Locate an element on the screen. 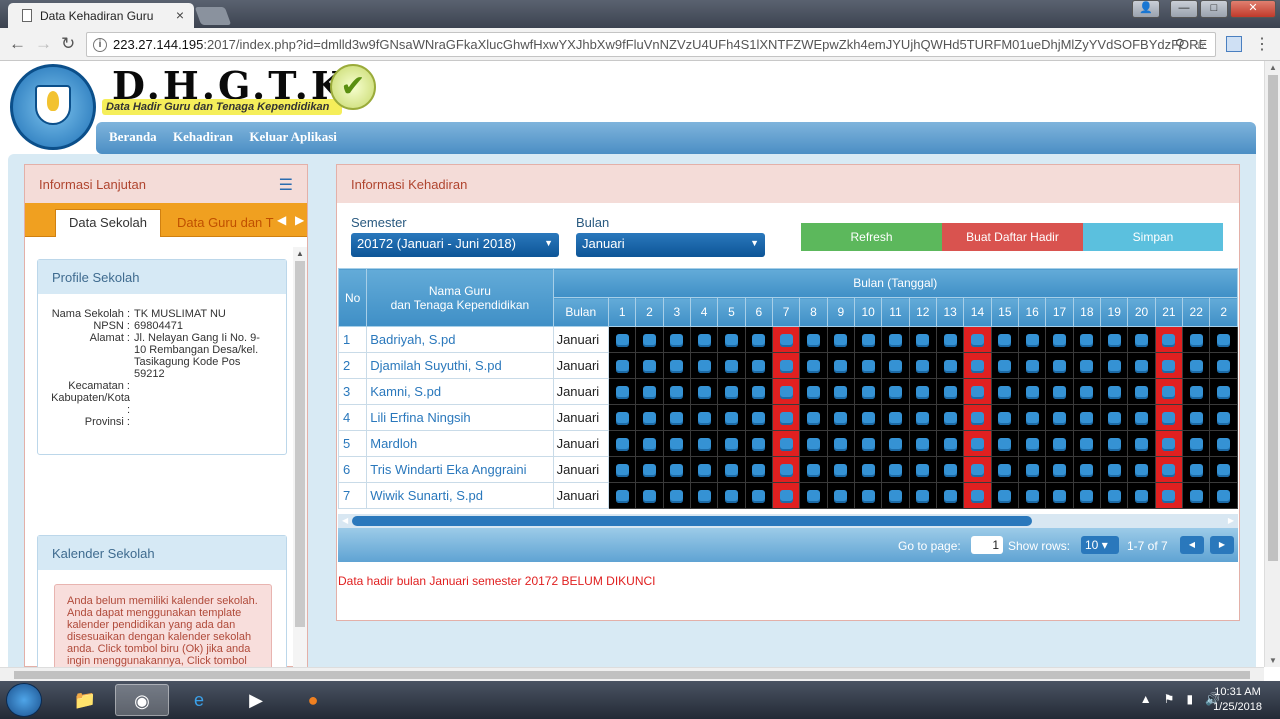 The image size is (1280, 719). tab-data-sekolah: Data Sekolah is located at coordinates (108, 223).